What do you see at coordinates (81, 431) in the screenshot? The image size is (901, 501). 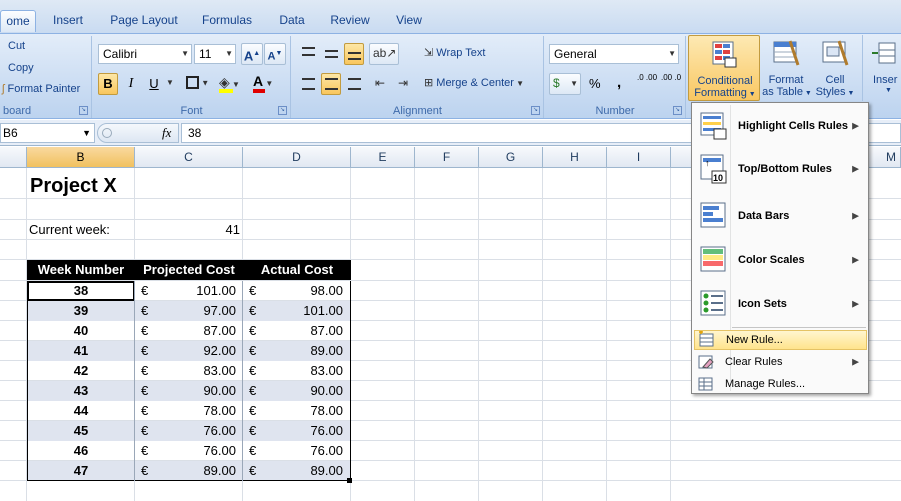 I see `cell-week: 45` at bounding box center [81, 431].